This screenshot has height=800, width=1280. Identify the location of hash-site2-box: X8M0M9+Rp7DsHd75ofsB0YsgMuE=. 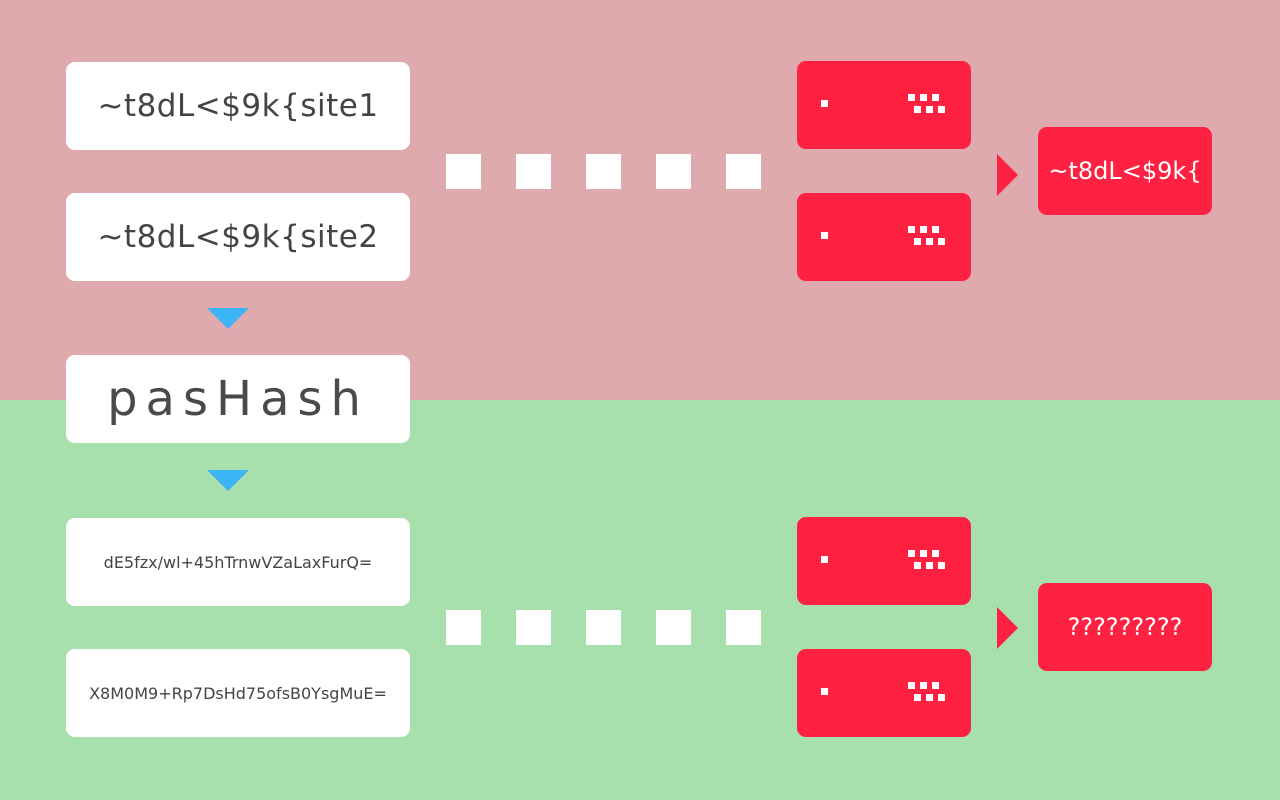
(238, 693).